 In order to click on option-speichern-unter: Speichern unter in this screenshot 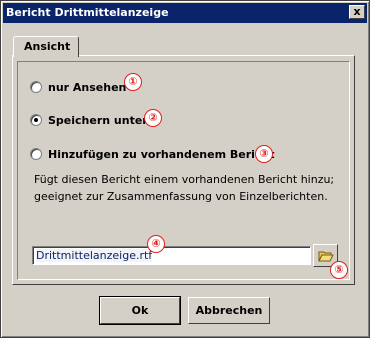, I will do `click(89, 120)`.